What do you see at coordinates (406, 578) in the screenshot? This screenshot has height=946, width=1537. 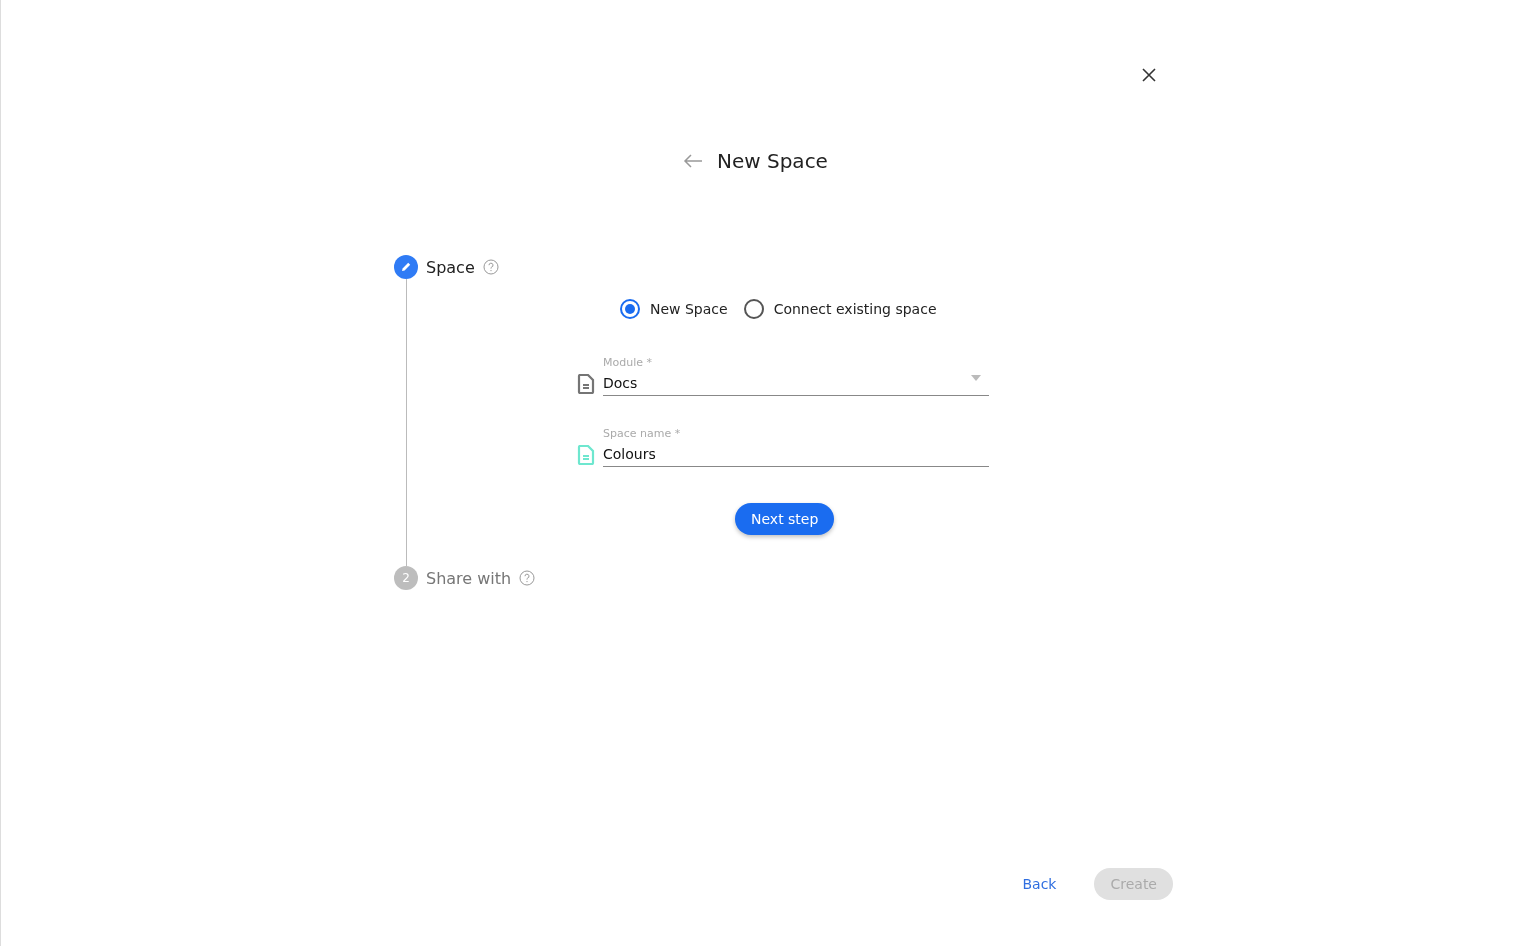 I see `step-number: 2` at bounding box center [406, 578].